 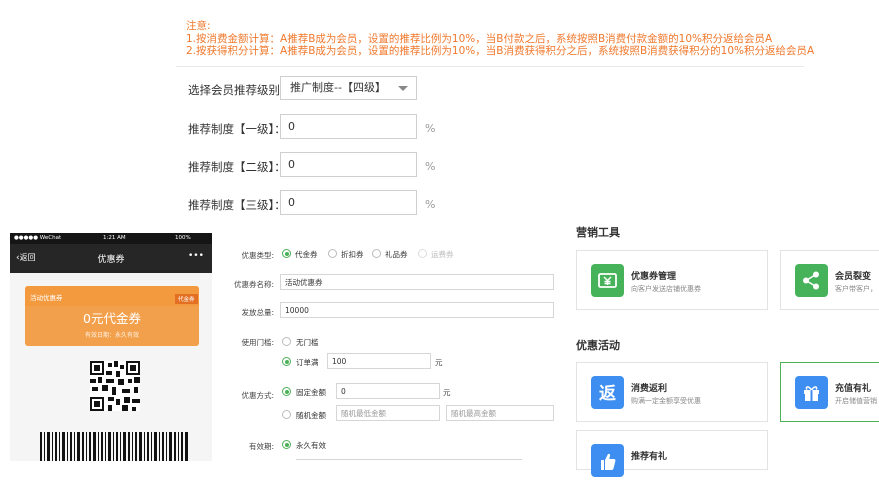 I want to click on clock: 1:21 AM, so click(x=114, y=238).